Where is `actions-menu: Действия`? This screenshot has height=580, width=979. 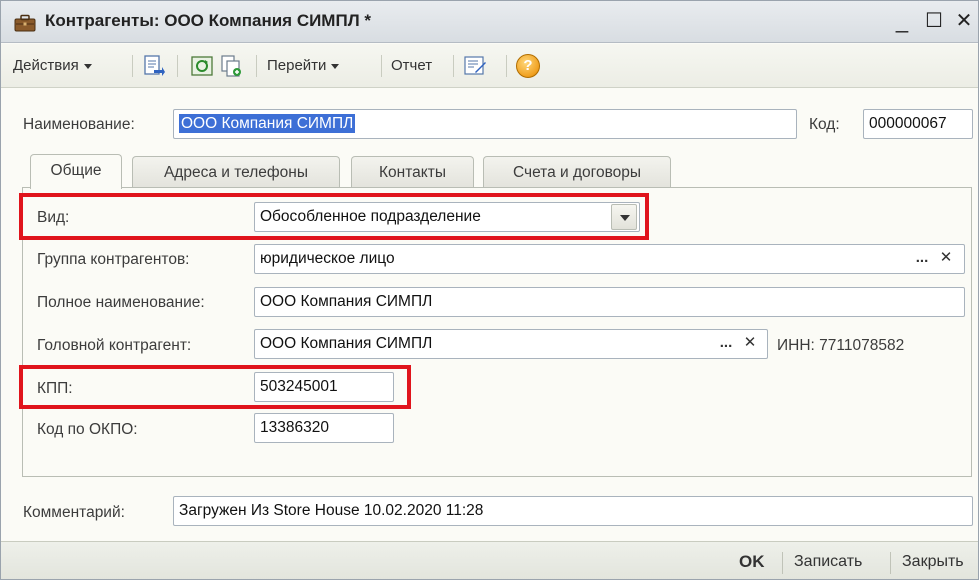 actions-menu: Действия is located at coordinates (52, 66).